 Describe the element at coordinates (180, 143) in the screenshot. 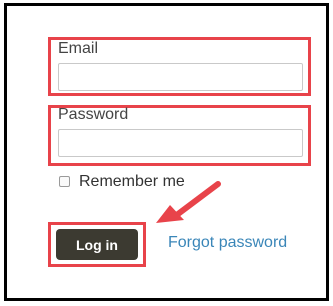

I see `password-field` at that location.